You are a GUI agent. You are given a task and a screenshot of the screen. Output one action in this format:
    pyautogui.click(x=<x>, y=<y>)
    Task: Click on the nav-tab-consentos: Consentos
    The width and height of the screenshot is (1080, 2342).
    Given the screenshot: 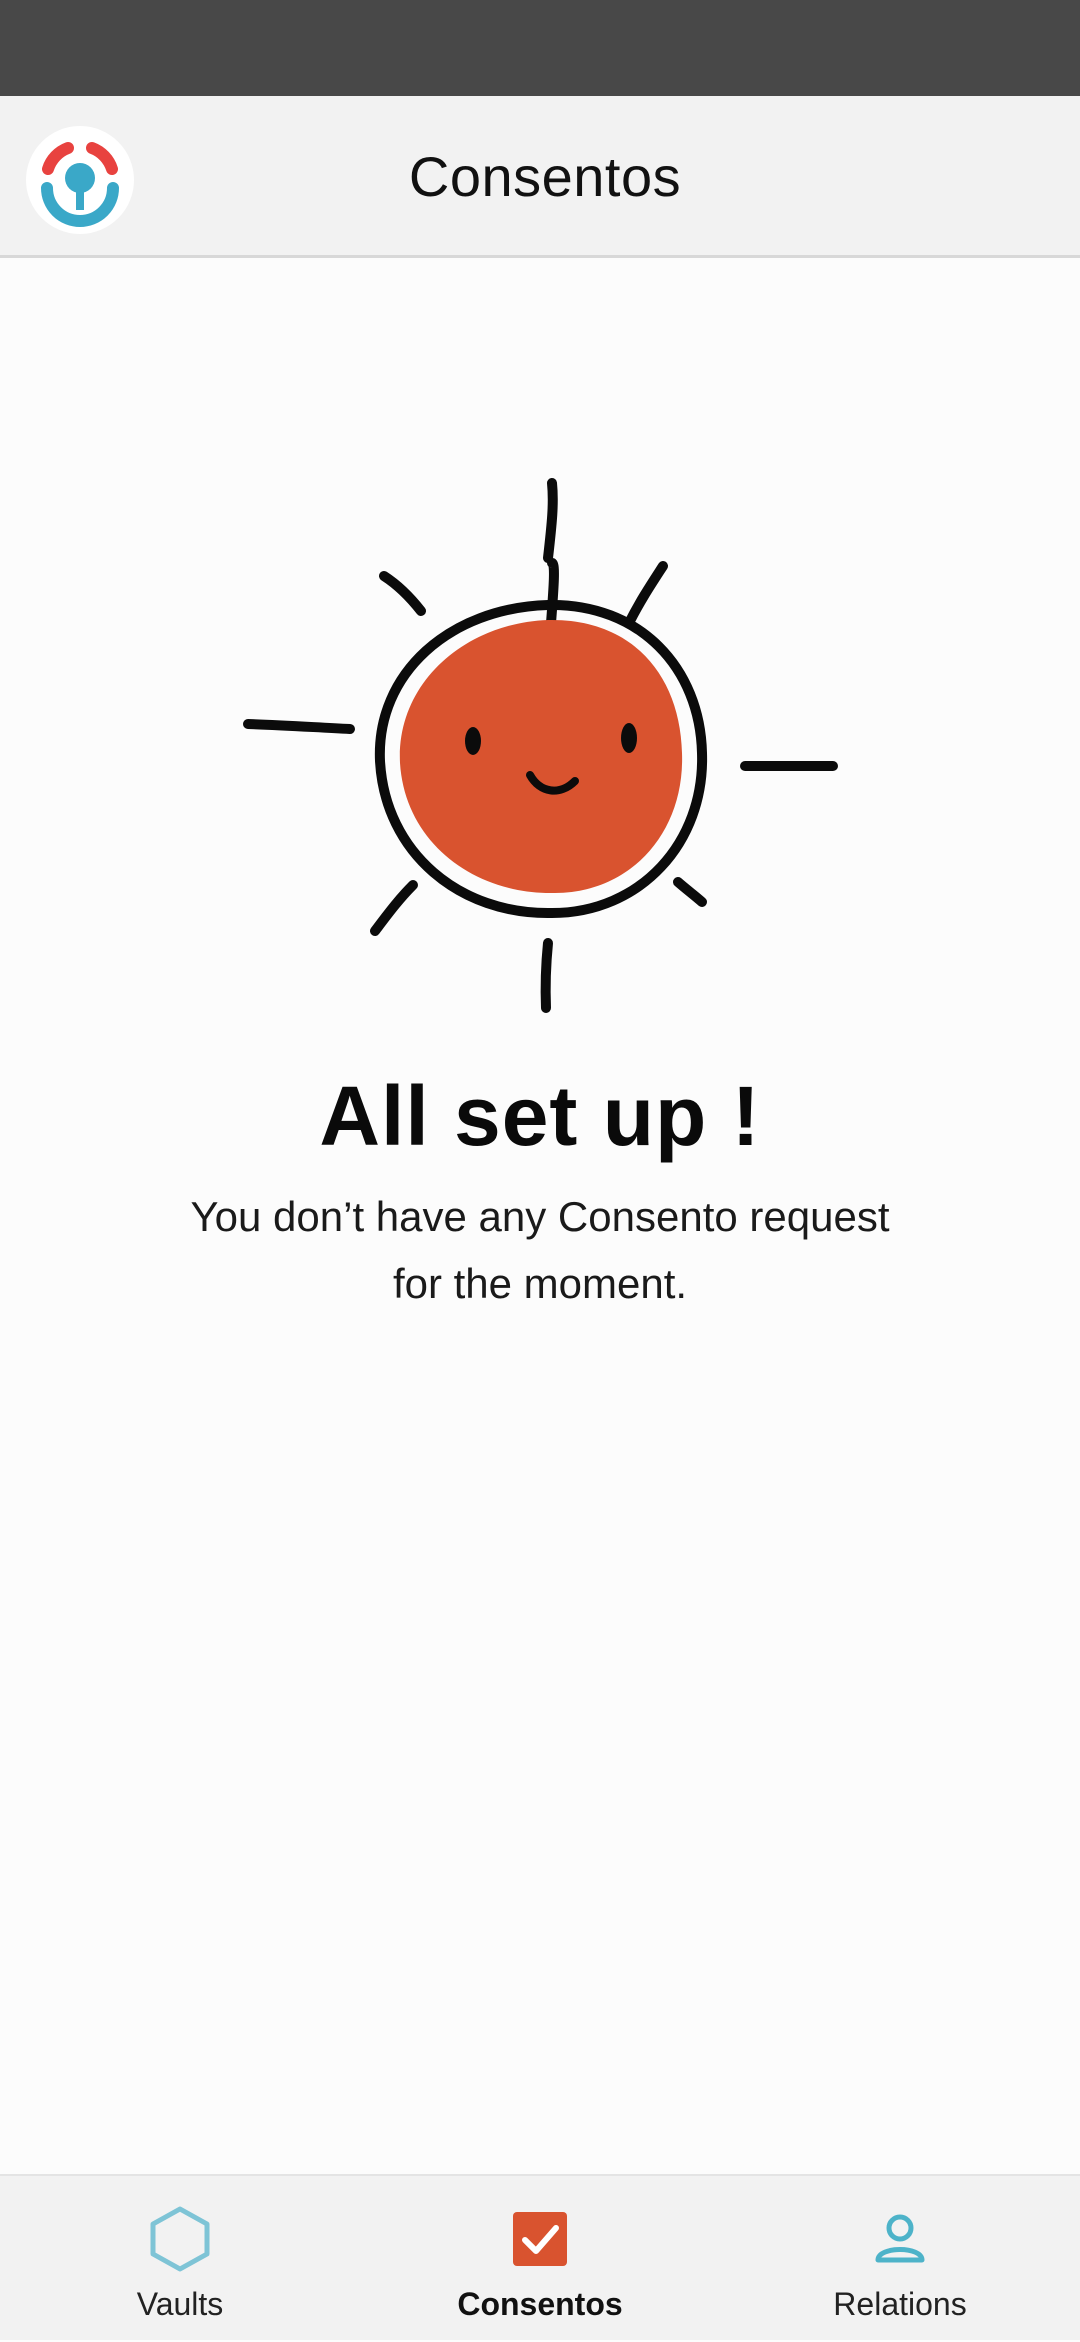 What is the action you would take?
    pyautogui.click(x=540, y=2259)
    